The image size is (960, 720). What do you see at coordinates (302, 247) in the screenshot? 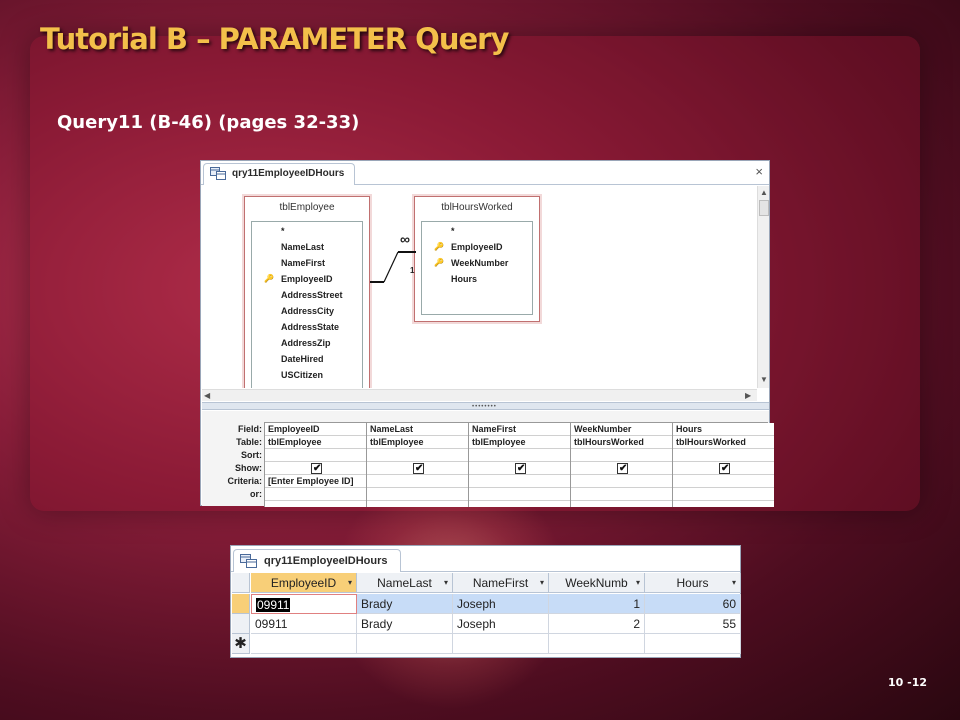
I see `field-item: NameLast` at bounding box center [302, 247].